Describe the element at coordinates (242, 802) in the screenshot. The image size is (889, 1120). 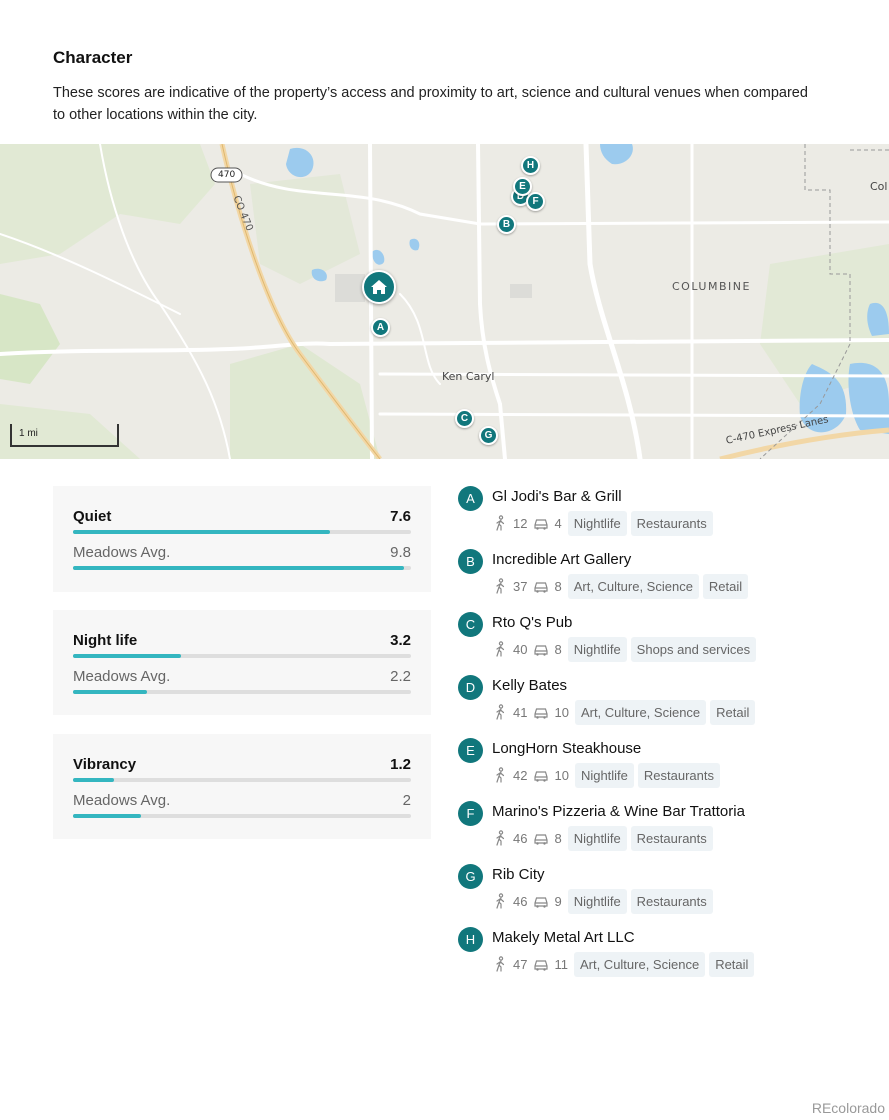
I see `avg-row: Meadows Avg. 2` at that location.